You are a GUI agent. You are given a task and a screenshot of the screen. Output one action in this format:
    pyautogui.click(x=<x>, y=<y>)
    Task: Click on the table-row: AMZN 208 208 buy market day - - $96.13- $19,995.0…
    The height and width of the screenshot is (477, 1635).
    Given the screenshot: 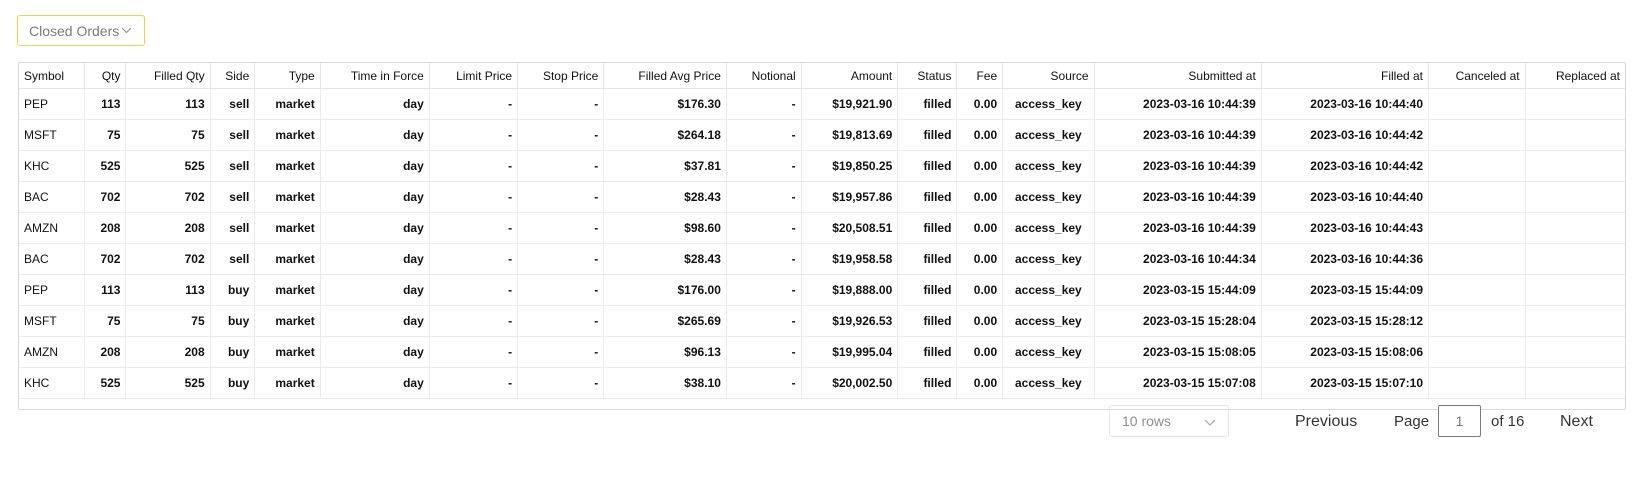 What is the action you would take?
    pyautogui.click(x=822, y=352)
    